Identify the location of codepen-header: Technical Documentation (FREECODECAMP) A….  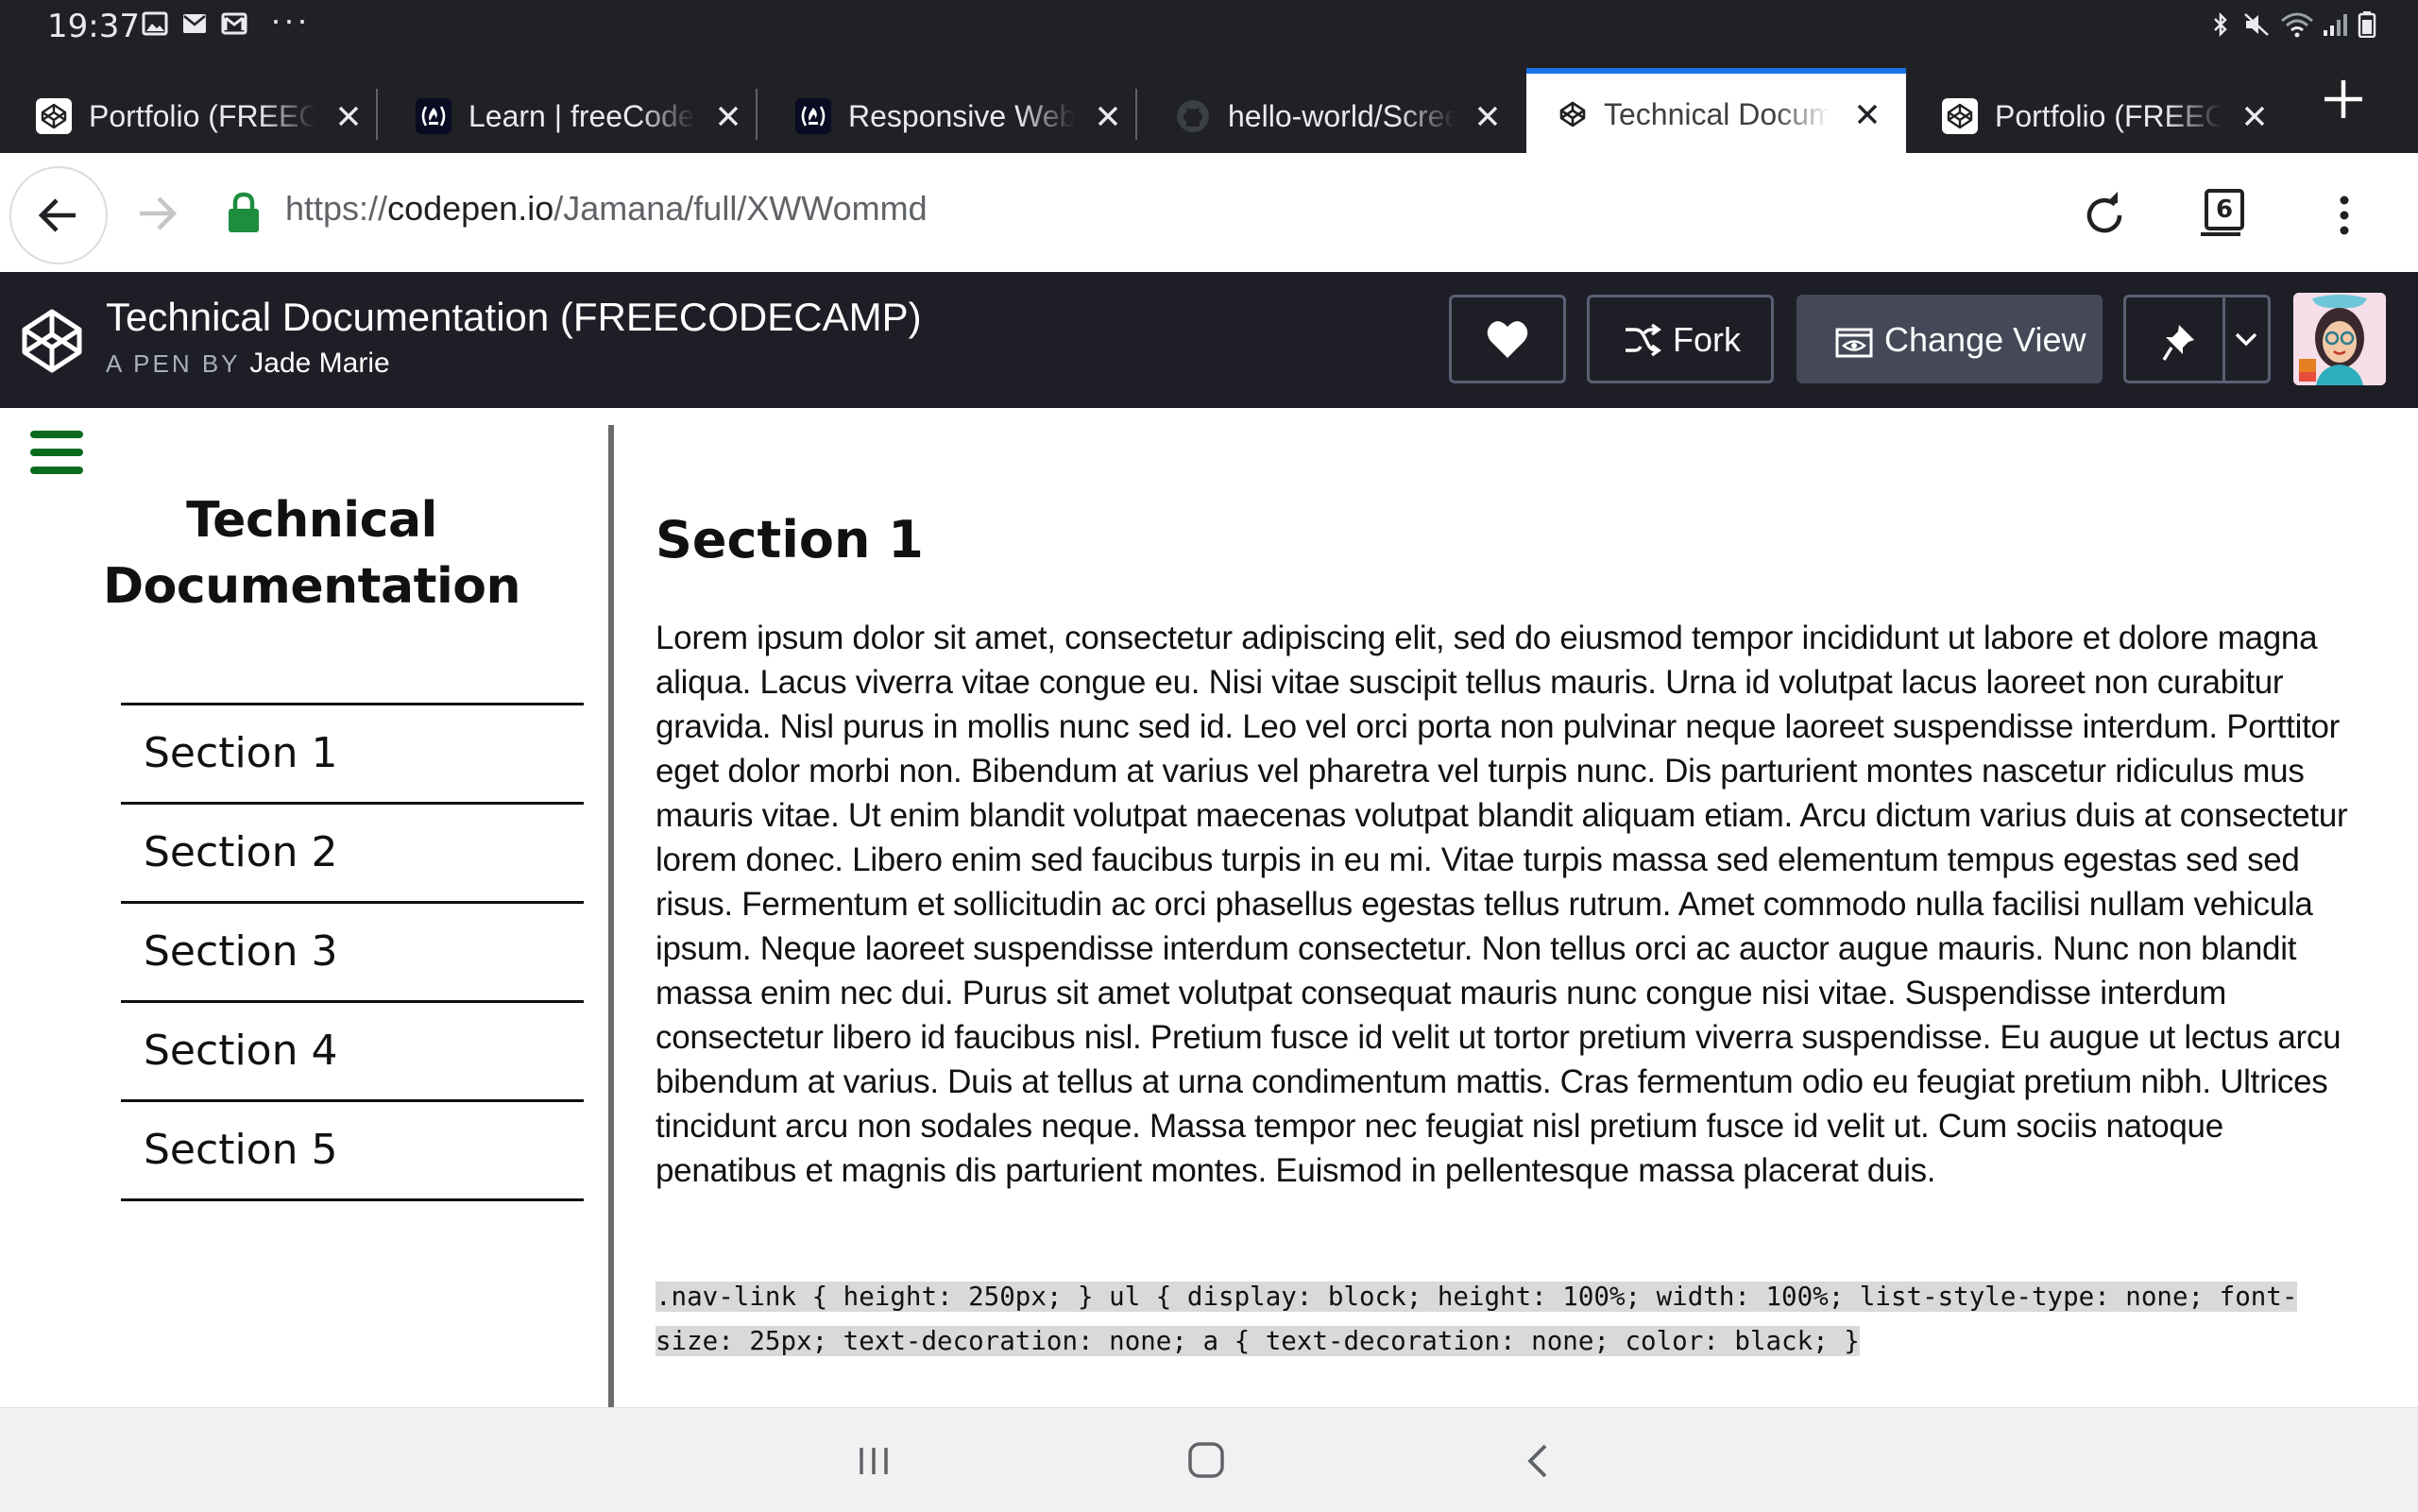
(1209, 340).